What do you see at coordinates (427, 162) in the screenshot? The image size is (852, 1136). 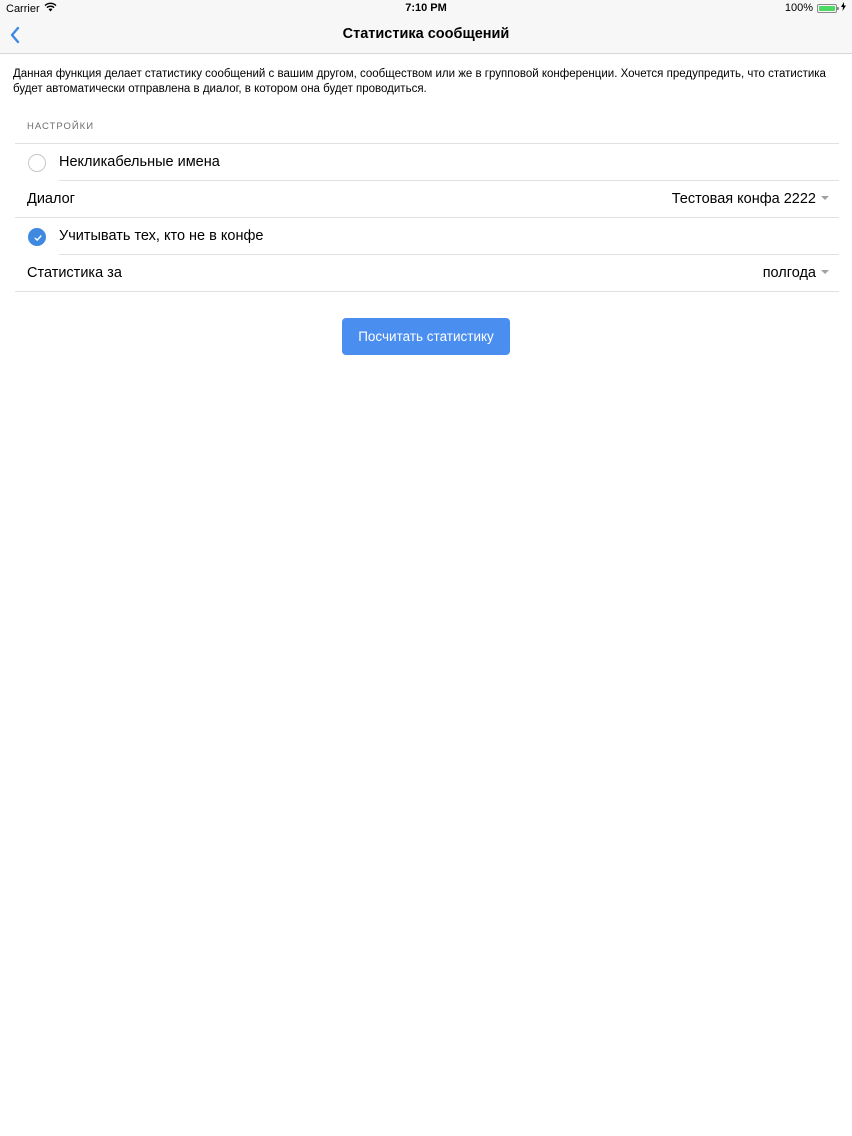 I see `unclickable-names-row: Некликабельные имена` at bounding box center [427, 162].